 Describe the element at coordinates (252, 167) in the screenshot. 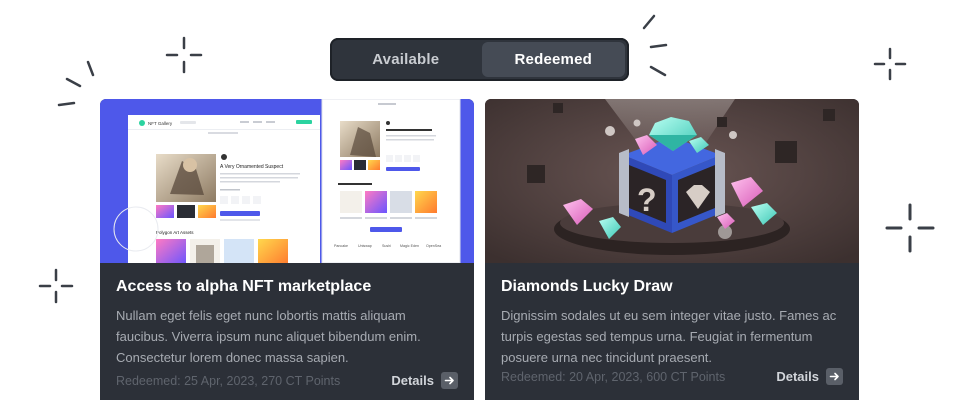

I see `mock-heading-text: A Very Ornamented Suspect` at that location.